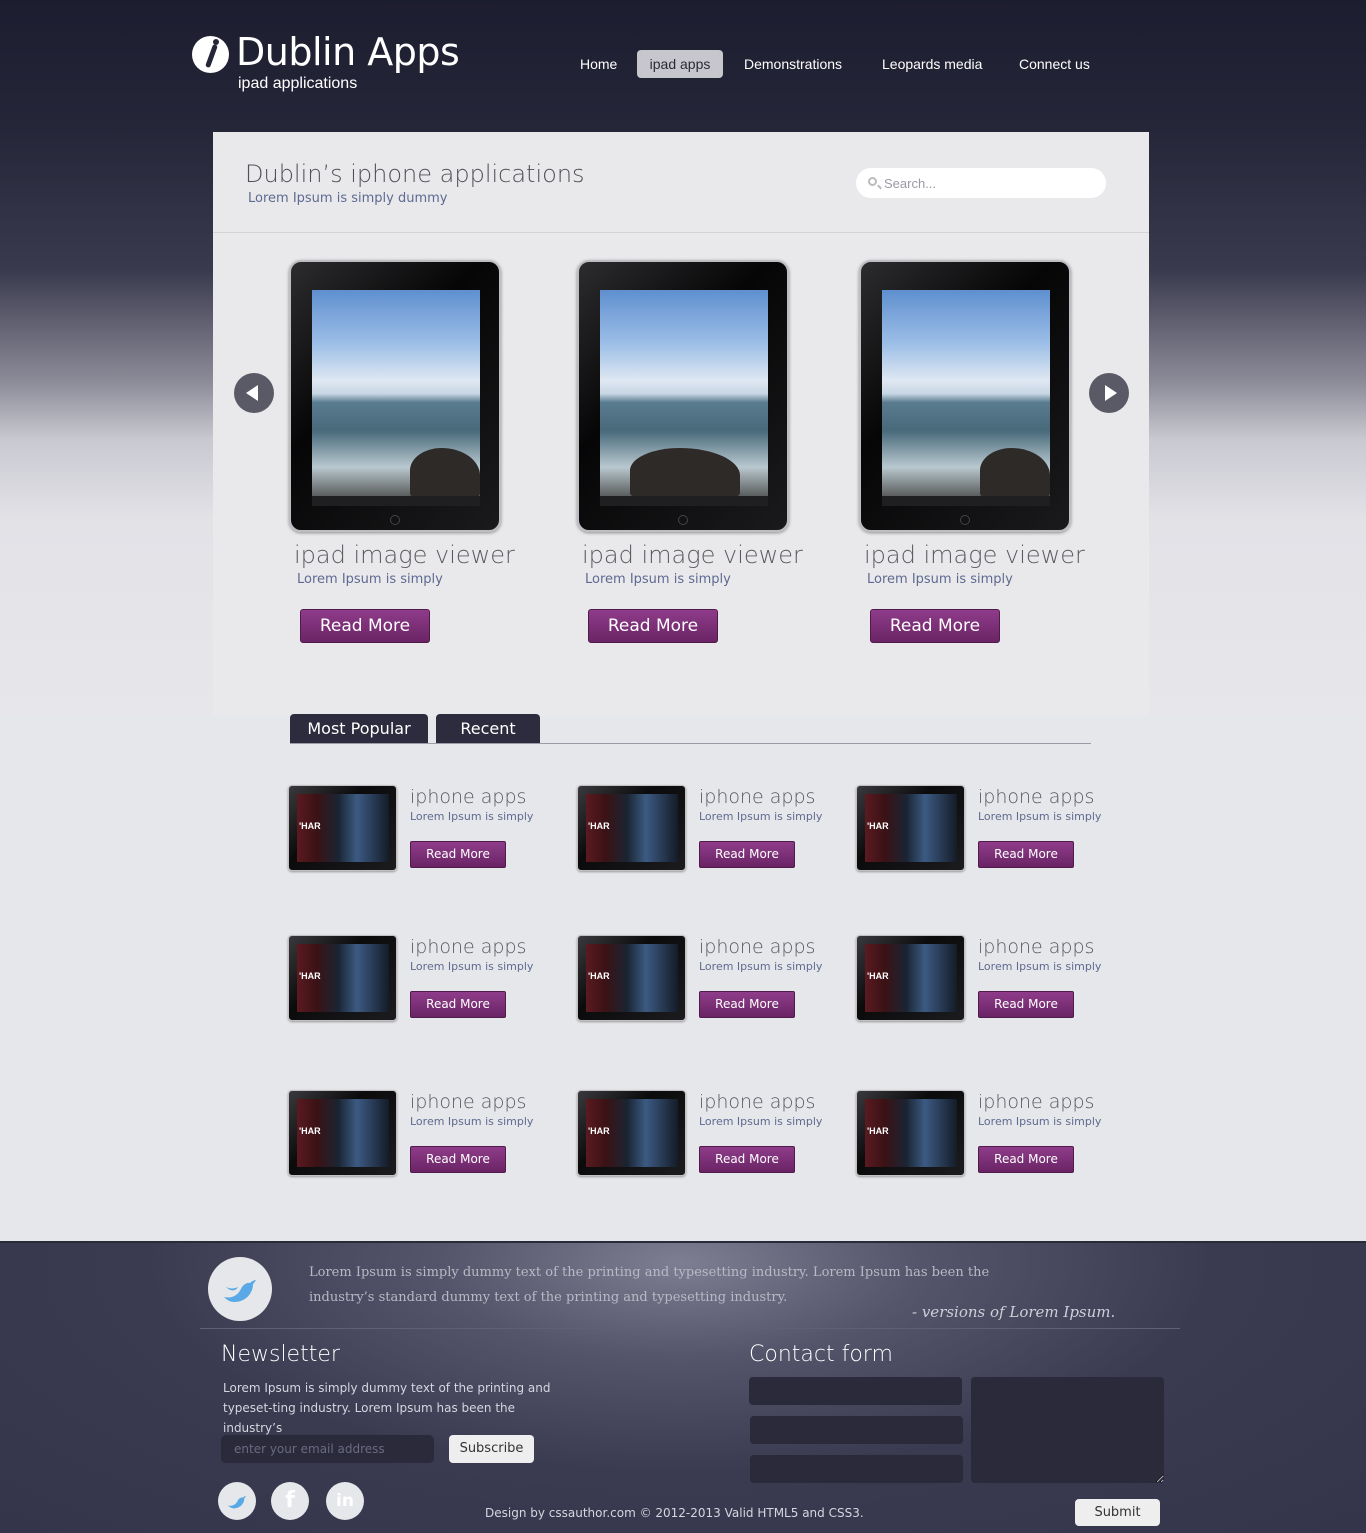 The height and width of the screenshot is (1533, 1366). What do you see at coordinates (491, 1449) in the screenshot?
I see `subscribe-button: Subscribe` at bounding box center [491, 1449].